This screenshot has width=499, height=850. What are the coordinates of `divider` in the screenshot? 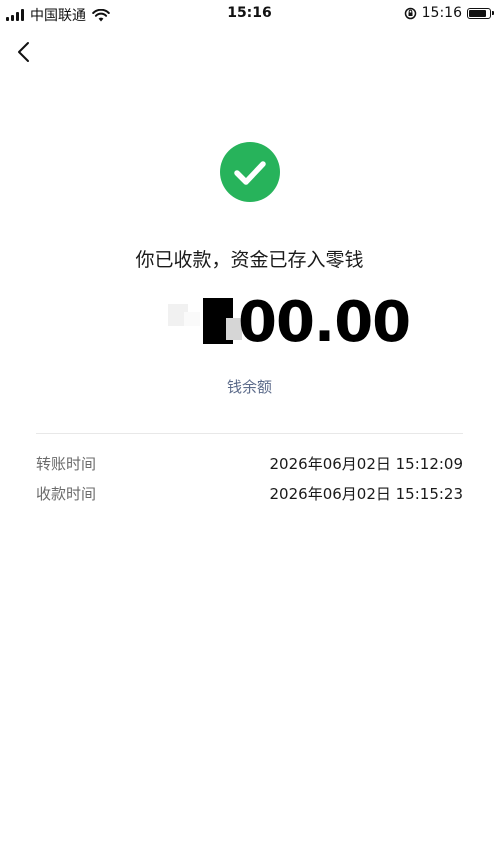 It's located at (249, 433).